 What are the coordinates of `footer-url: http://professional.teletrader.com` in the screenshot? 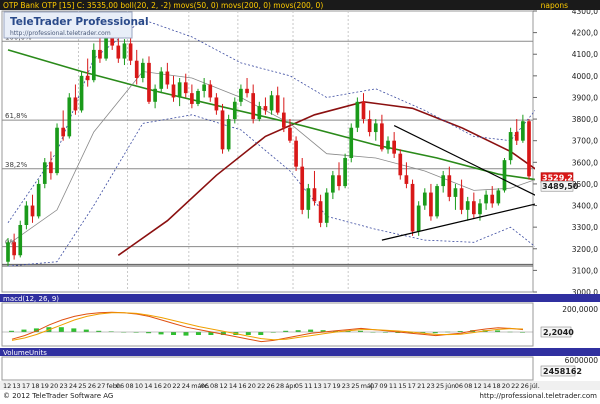 It's located at (539, 396).